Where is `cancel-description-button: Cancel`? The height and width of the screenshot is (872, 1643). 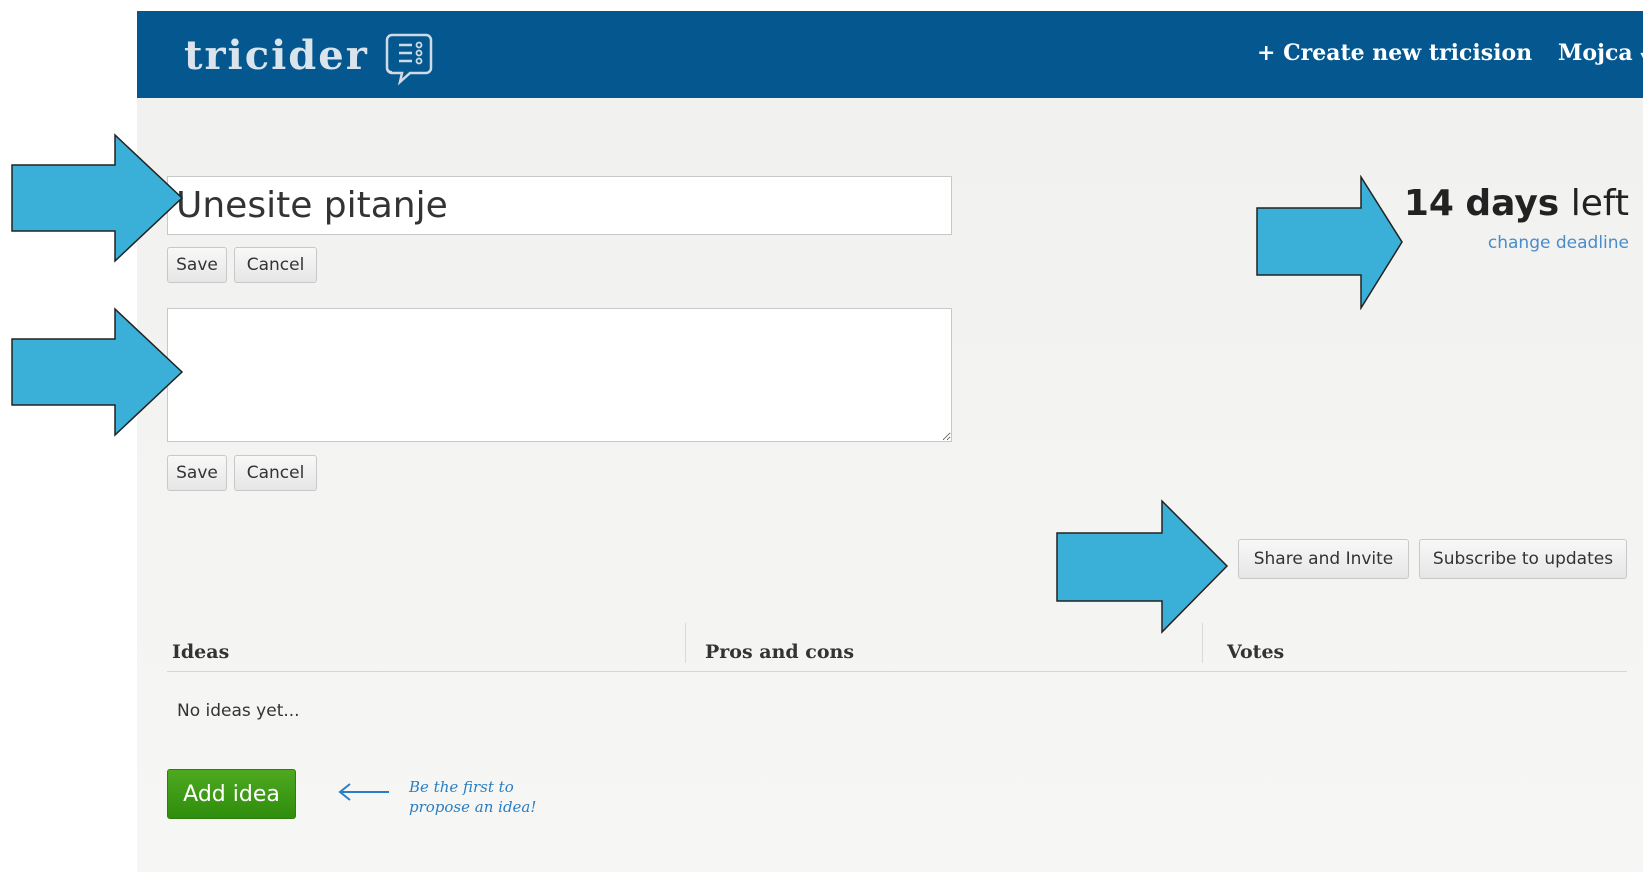
cancel-description-button: Cancel is located at coordinates (275, 473).